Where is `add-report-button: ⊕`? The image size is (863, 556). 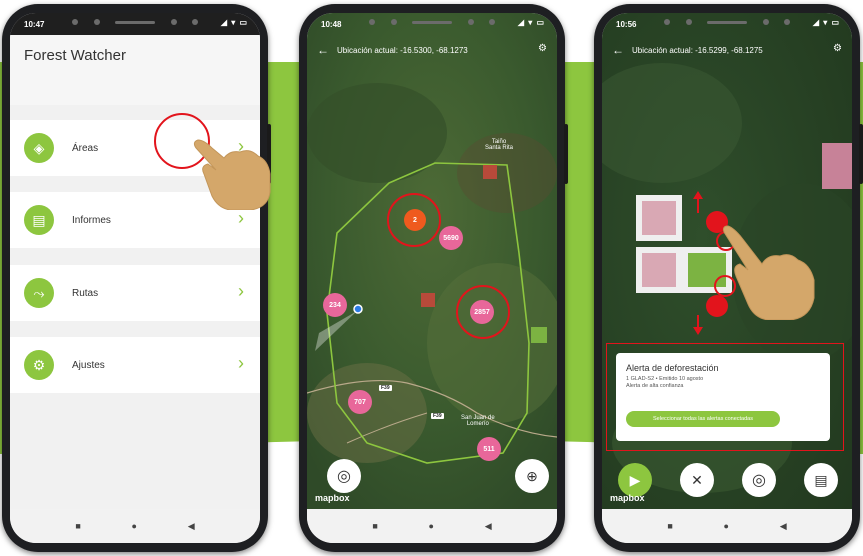
add-report-button: ⊕ is located at coordinates (532, 476).